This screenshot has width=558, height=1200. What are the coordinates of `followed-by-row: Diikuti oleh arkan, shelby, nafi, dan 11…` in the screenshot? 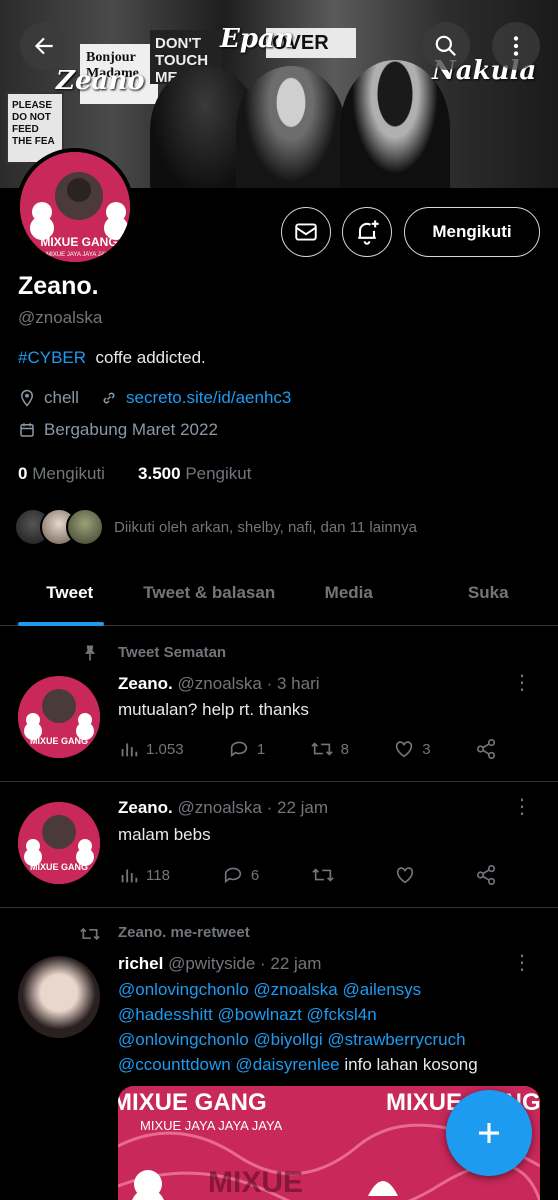 It's located at (215, 527).